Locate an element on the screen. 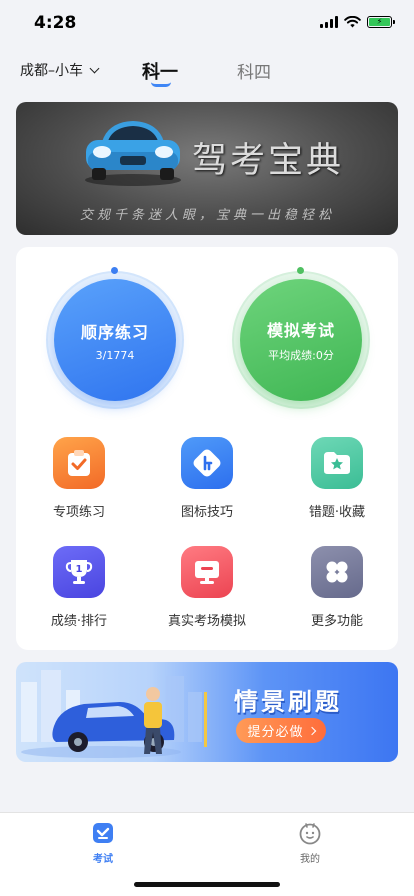 This screenshot has height=896, width=414. feature-more-functions: 更多功能 is located at coordinates (337, 587).